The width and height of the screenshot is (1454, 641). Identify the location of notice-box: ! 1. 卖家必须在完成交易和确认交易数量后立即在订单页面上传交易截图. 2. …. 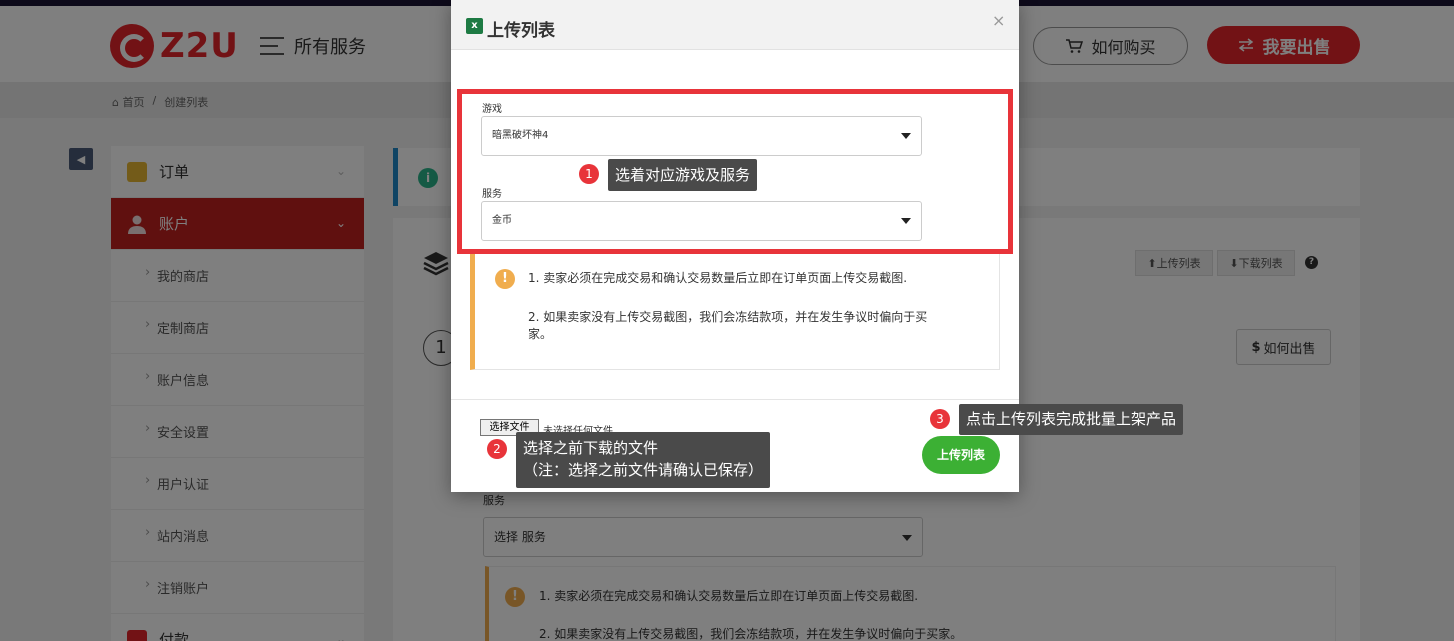
(735, 312).